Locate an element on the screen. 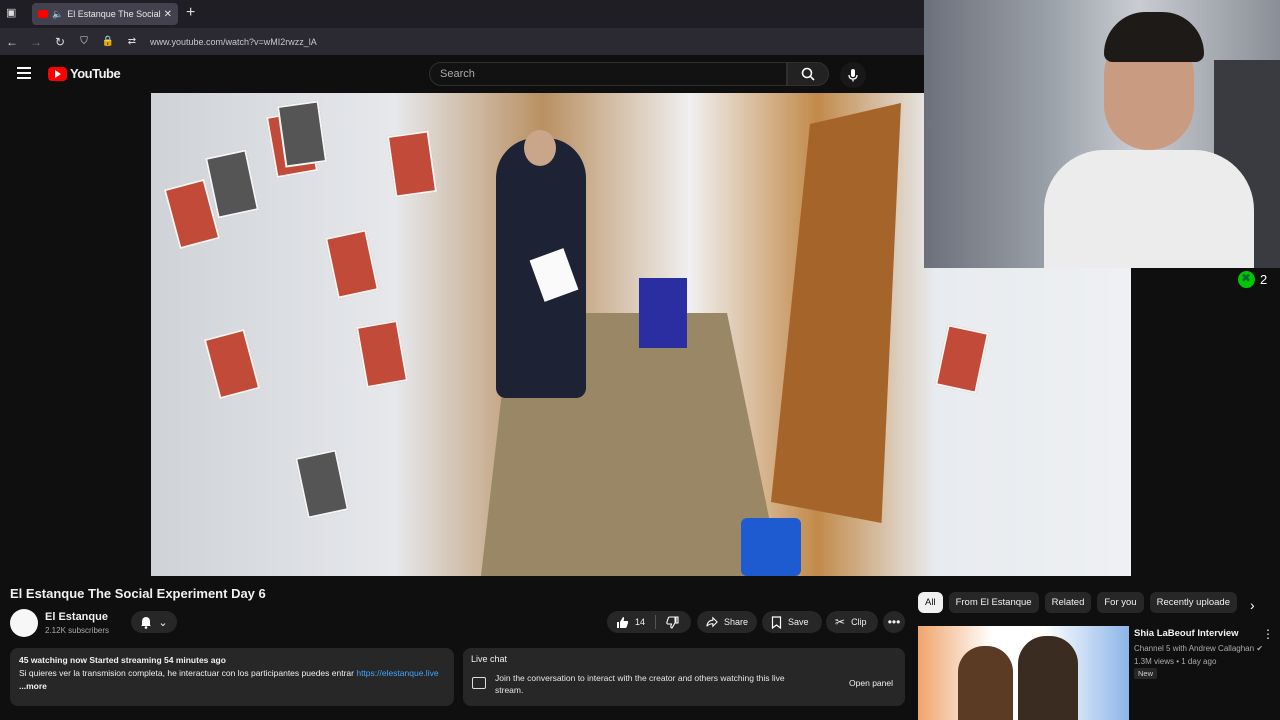  webcam-person-shirt is located at coordinates (1149, 209).